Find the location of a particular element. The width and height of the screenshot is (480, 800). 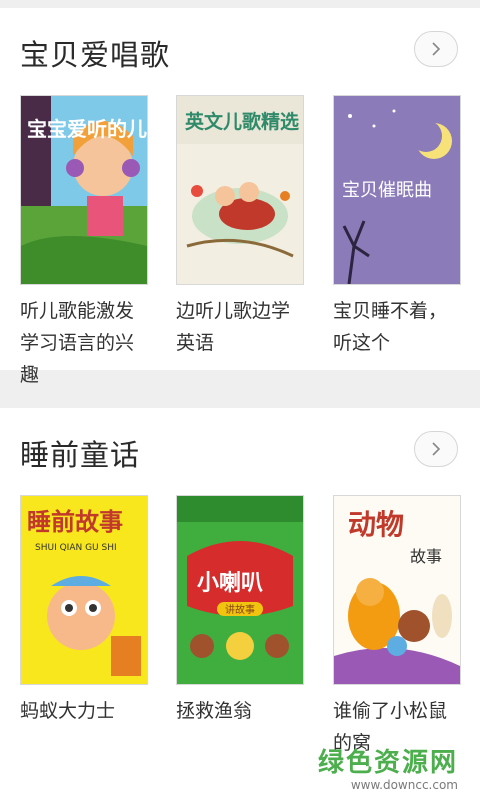

cover-subtitle: SHUI QIAN GU SHI is located at coordinates (76, 548).